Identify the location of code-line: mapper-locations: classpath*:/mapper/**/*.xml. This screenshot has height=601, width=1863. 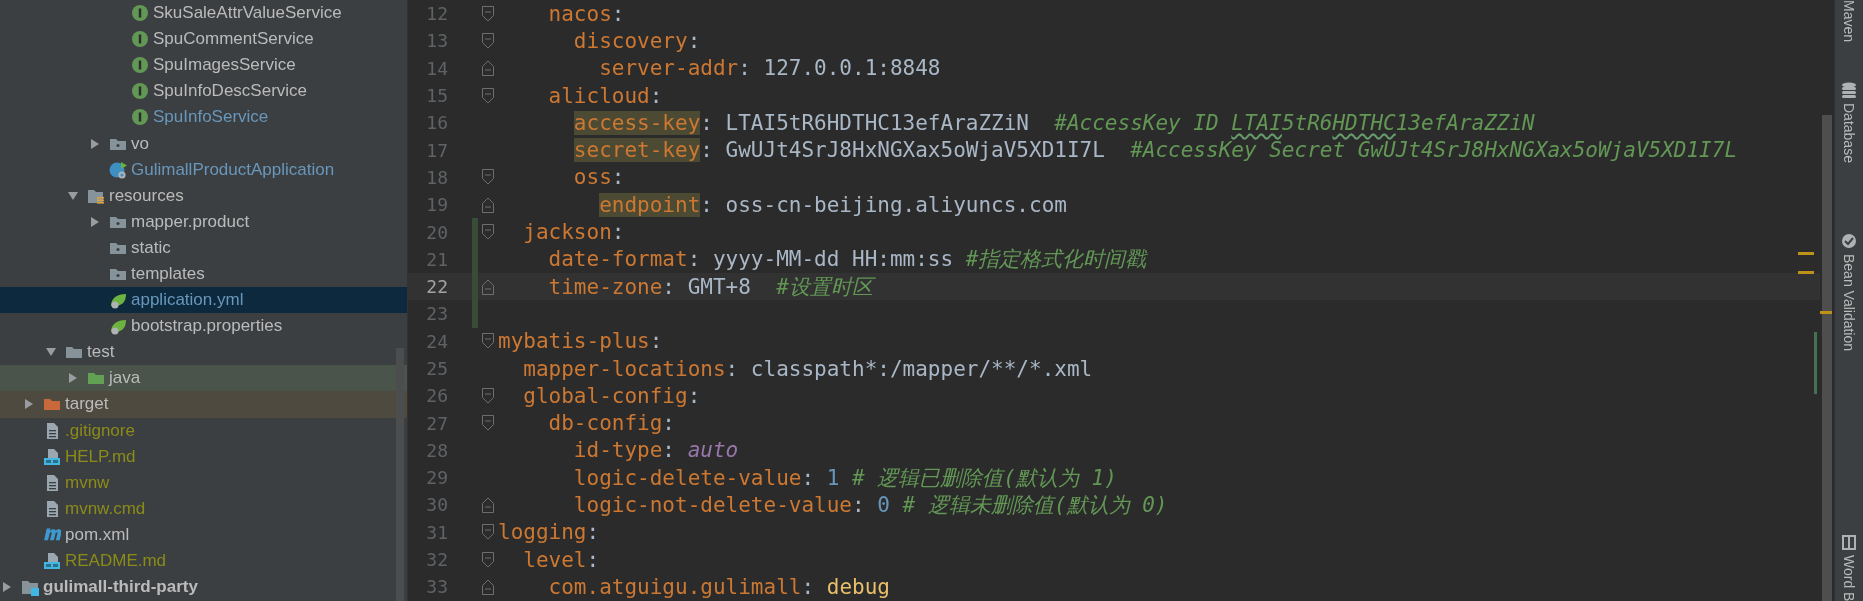
(808, 368).